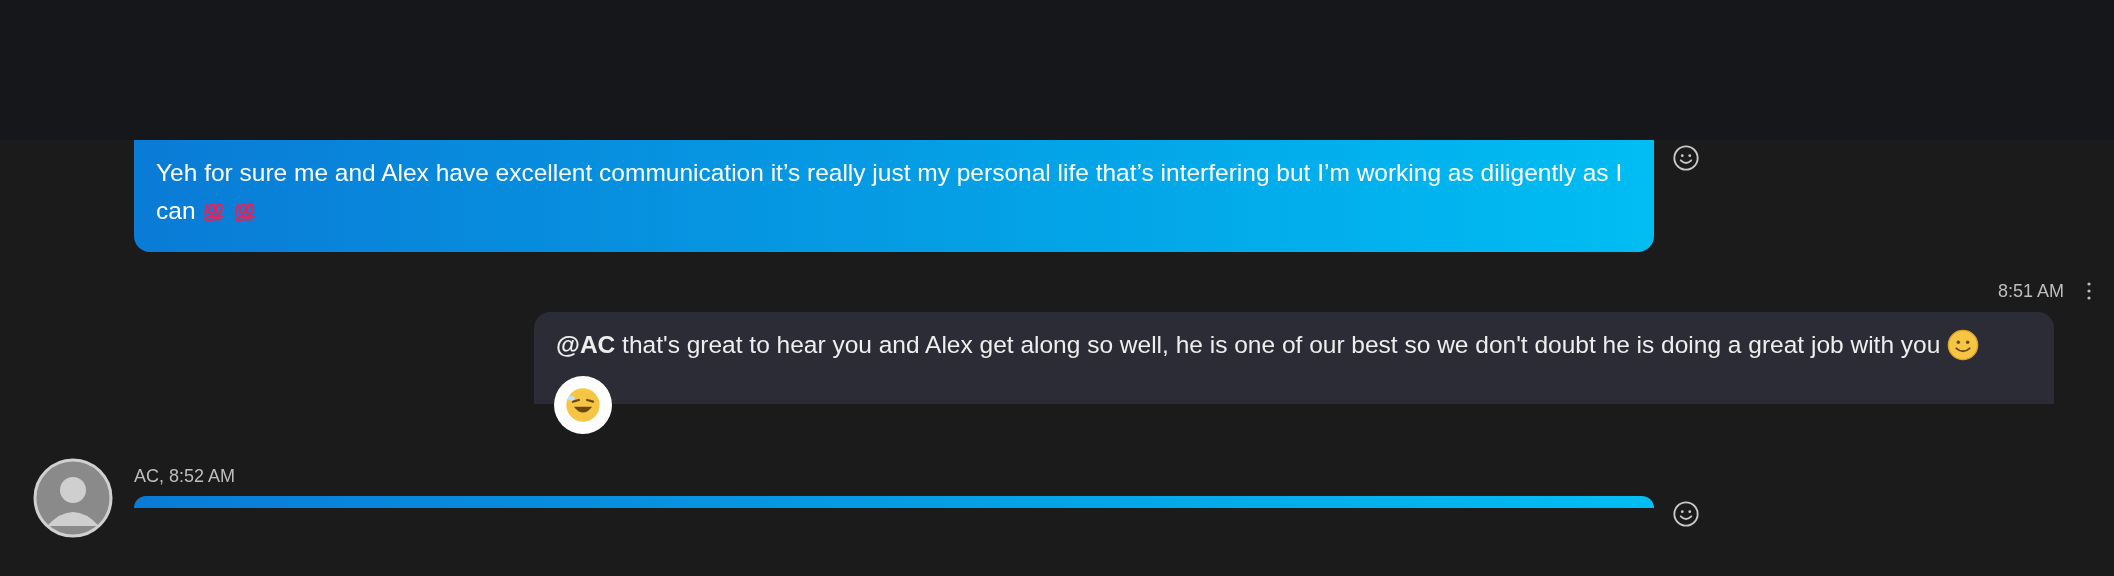 The width and height of the screenshot is (2114, 576). Describe the element at coordinates (185, 476) in the screenshot. I see `sender-and-time: AC, 8:52 AM` at that location.